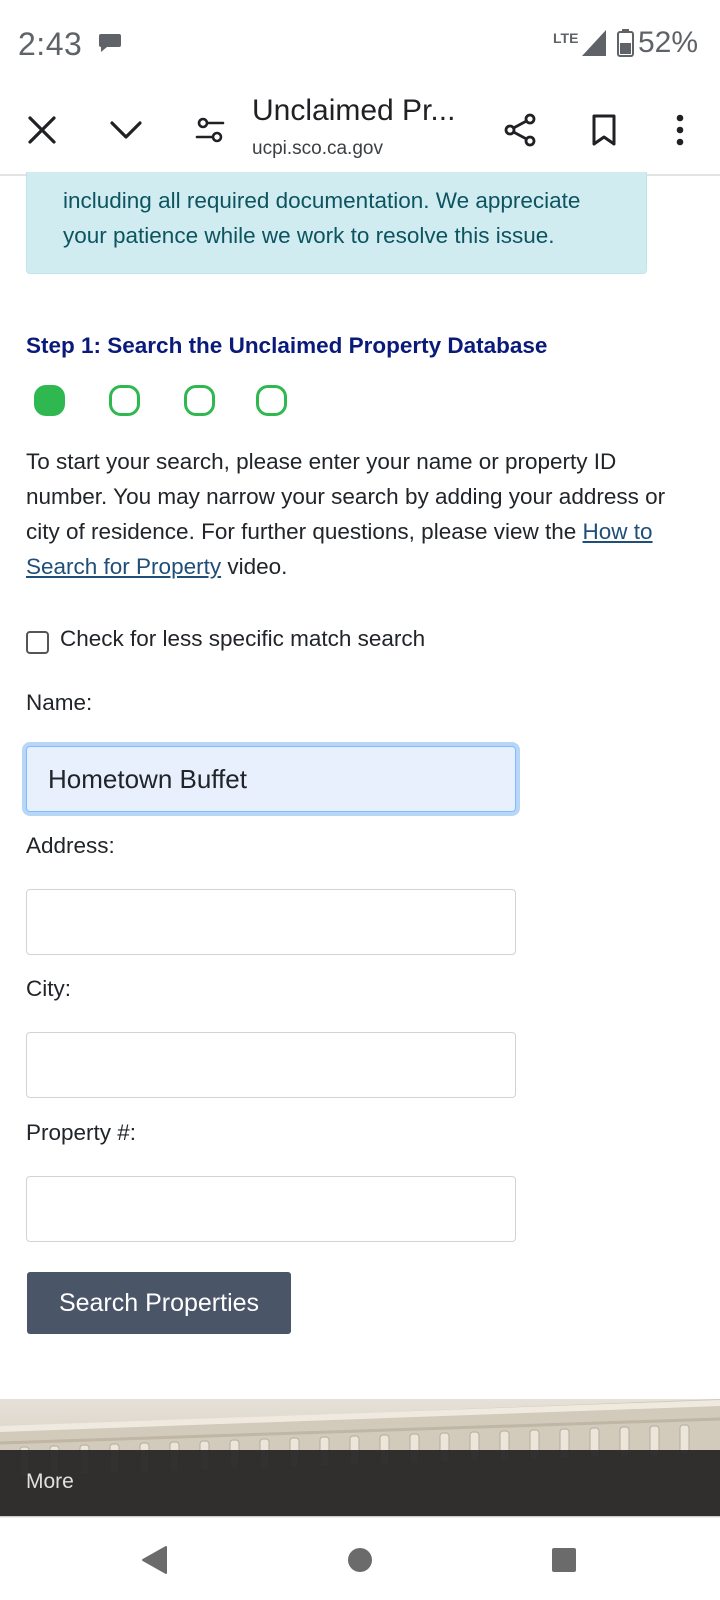 The height and width of the screenshot is (1600, 720). What do you see at coordinates (50, 44) in the screenshot?
I see `status-time: 2:43` at bounding box center [50, 44].